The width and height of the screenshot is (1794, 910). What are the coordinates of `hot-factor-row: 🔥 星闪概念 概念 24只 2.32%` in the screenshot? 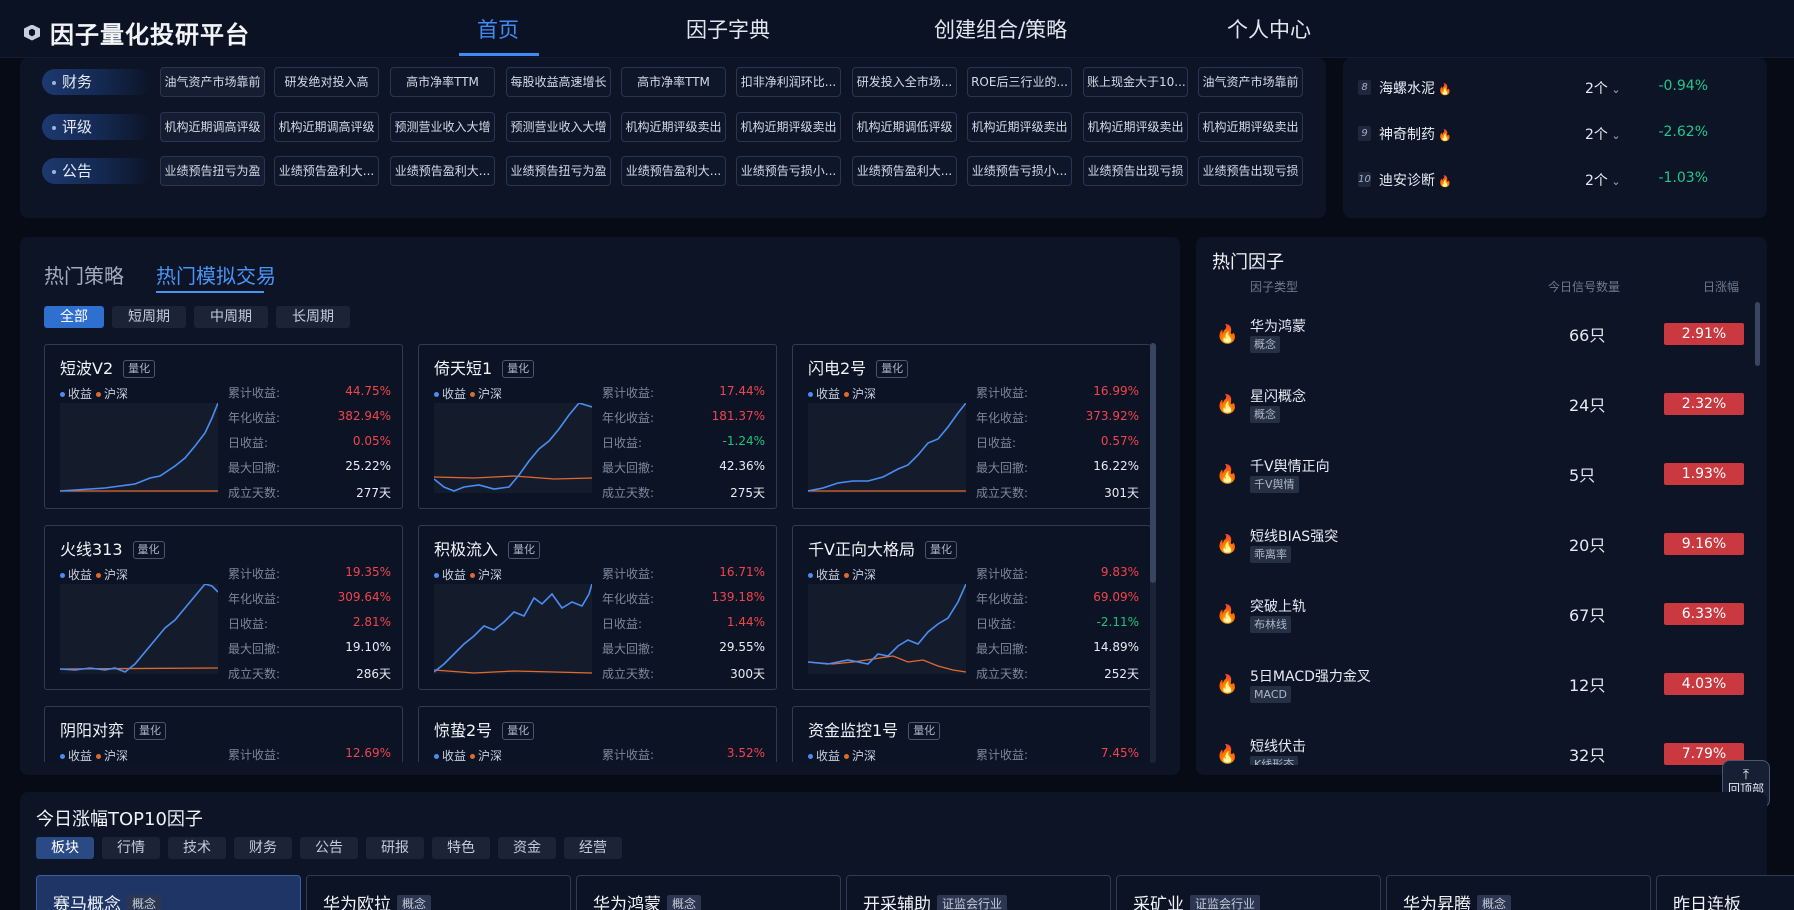 It's located at (1481, 414).